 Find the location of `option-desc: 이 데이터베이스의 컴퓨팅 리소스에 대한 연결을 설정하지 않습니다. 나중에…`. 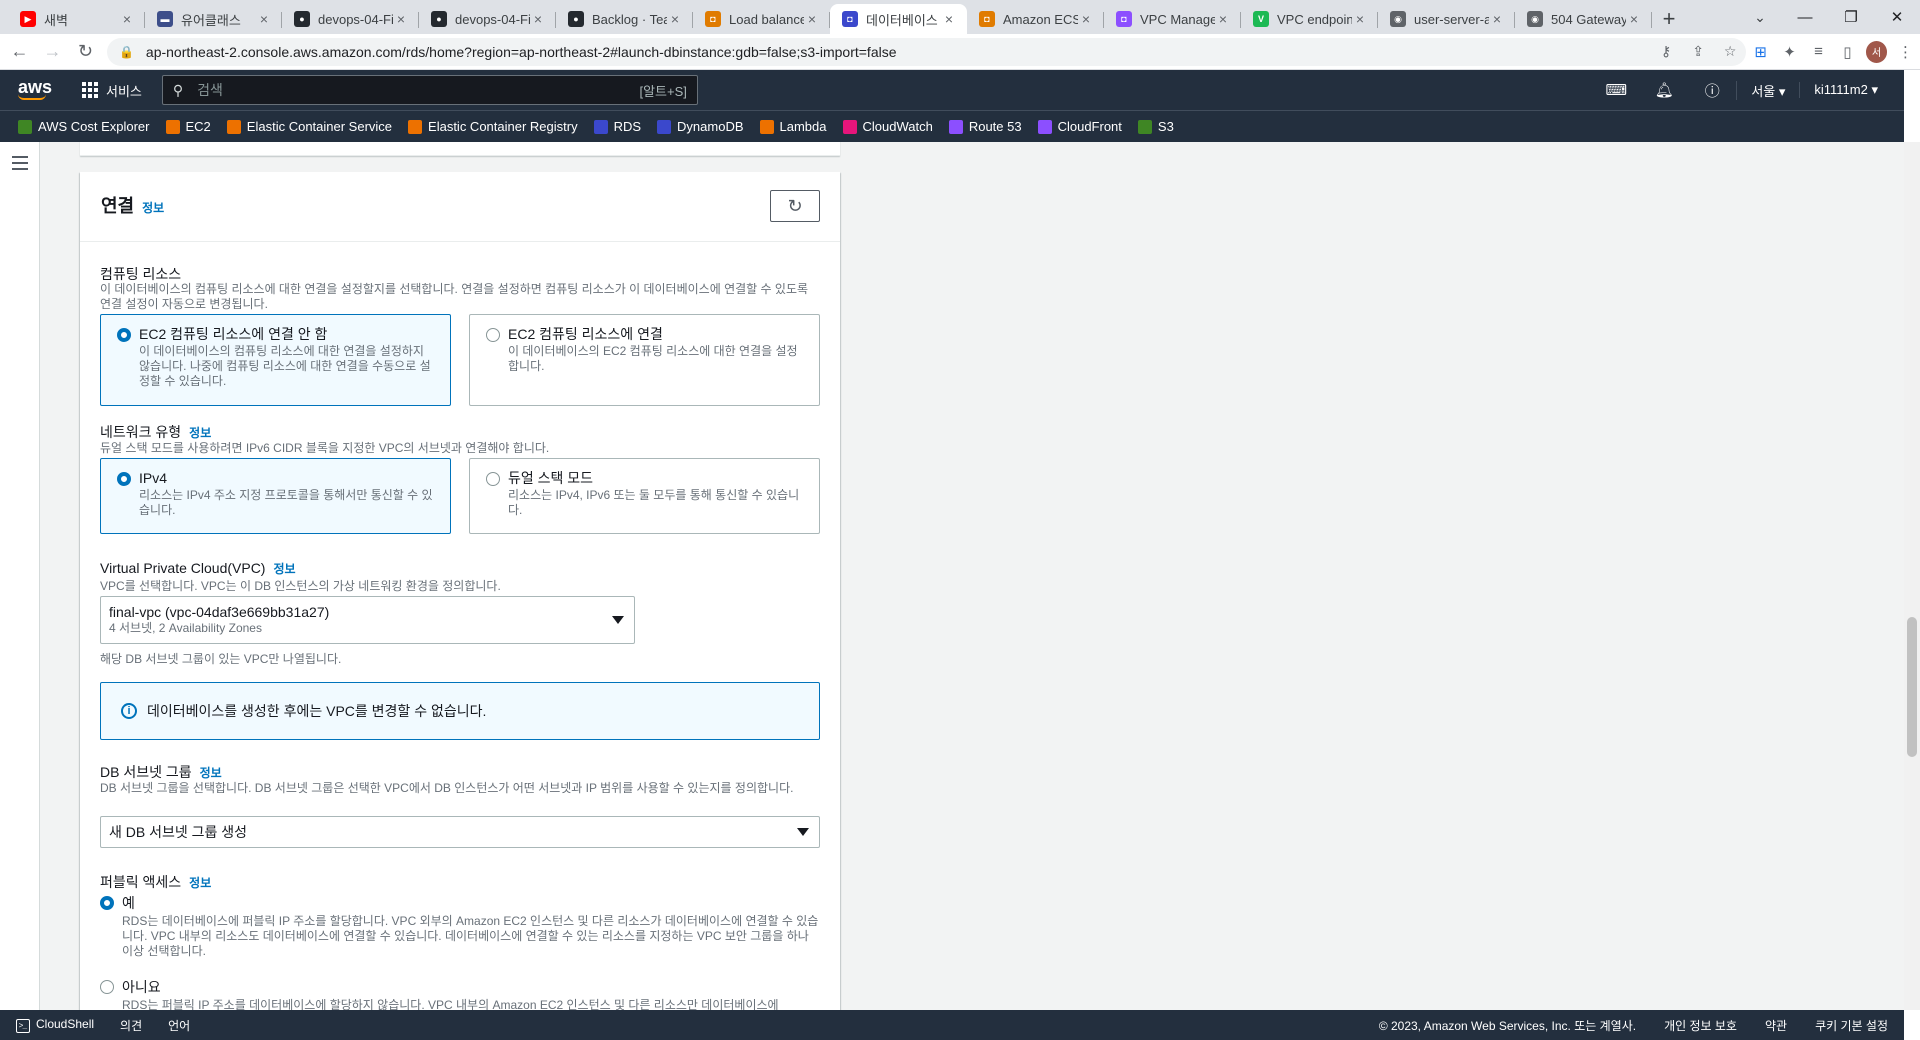

option-desc: 이 데이터베이스의 컴퓨팅 리소스에 대한 연결을 설정하지 않습니다. 나중에… is located at coordinates (285, 366).